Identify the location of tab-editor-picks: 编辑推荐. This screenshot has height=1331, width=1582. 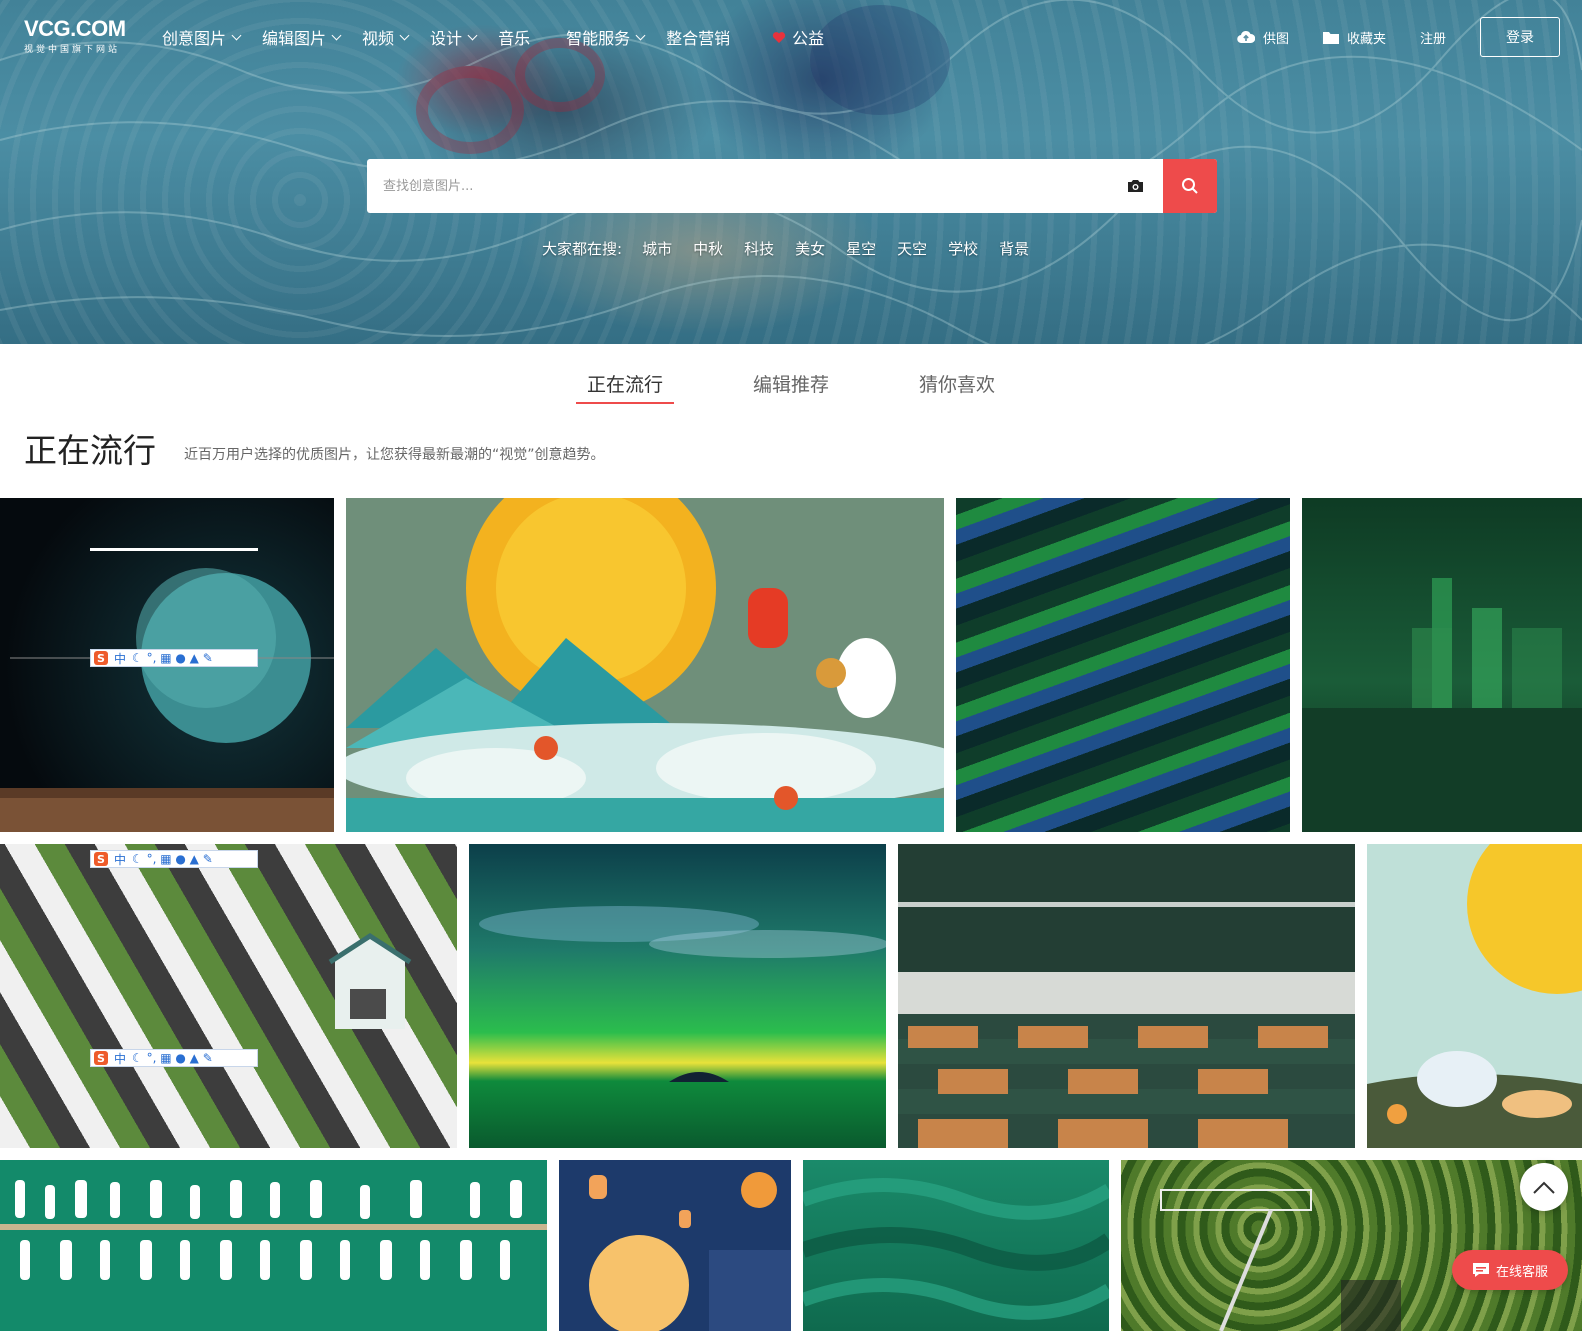
(791, 387).